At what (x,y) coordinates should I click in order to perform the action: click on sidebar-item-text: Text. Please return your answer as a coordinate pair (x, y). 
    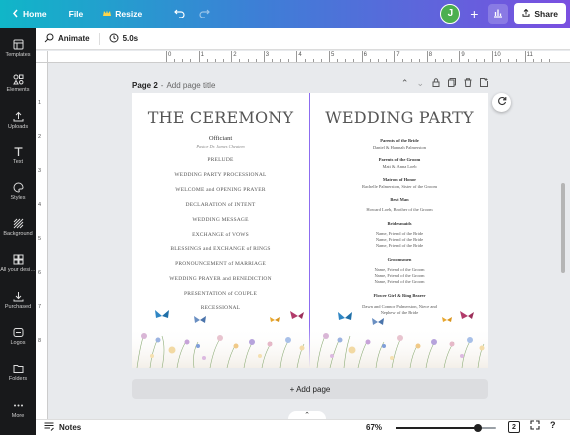
    Looking at the image, I should click on (18, 155).